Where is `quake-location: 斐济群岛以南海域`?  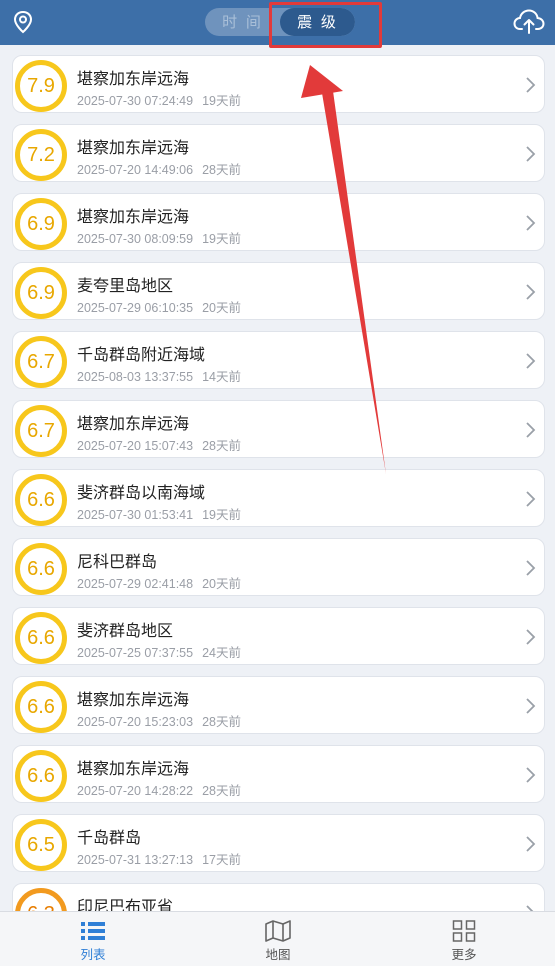
quake-location: 斐济群岛以南海域 is located at coordinates (141, 492).